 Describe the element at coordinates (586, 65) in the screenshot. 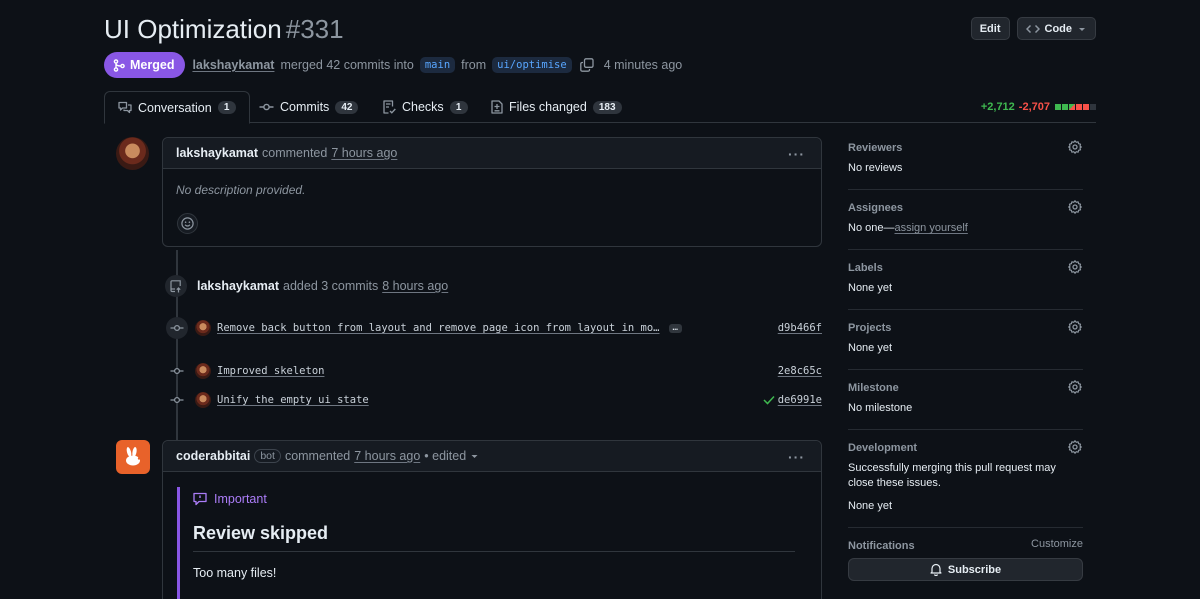

I see `copy-icon` at that location.